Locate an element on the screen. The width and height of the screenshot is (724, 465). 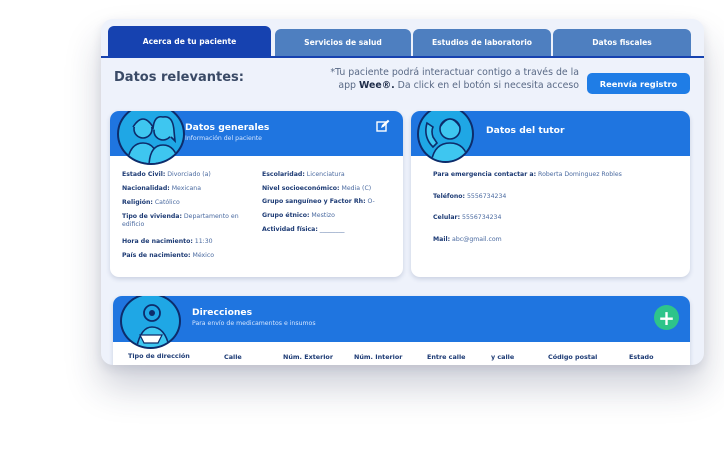
column-header-y-calle: y calle is located at coordinates (503, 357).